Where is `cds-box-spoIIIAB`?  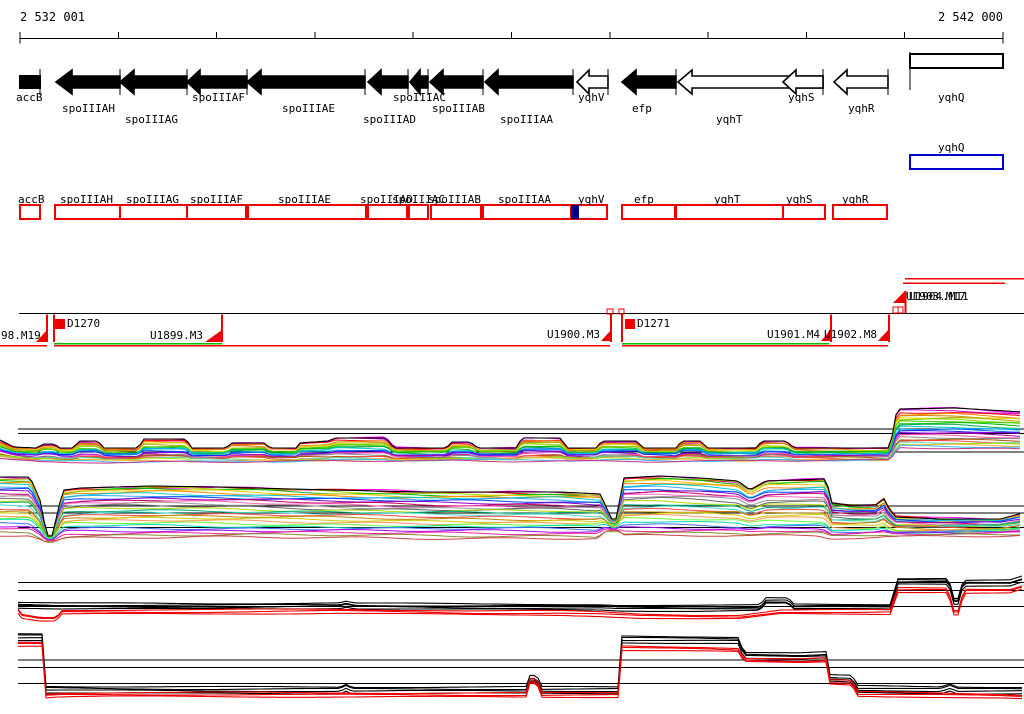
cds-box-spoIIIAB is located at coordinates (456, 212).